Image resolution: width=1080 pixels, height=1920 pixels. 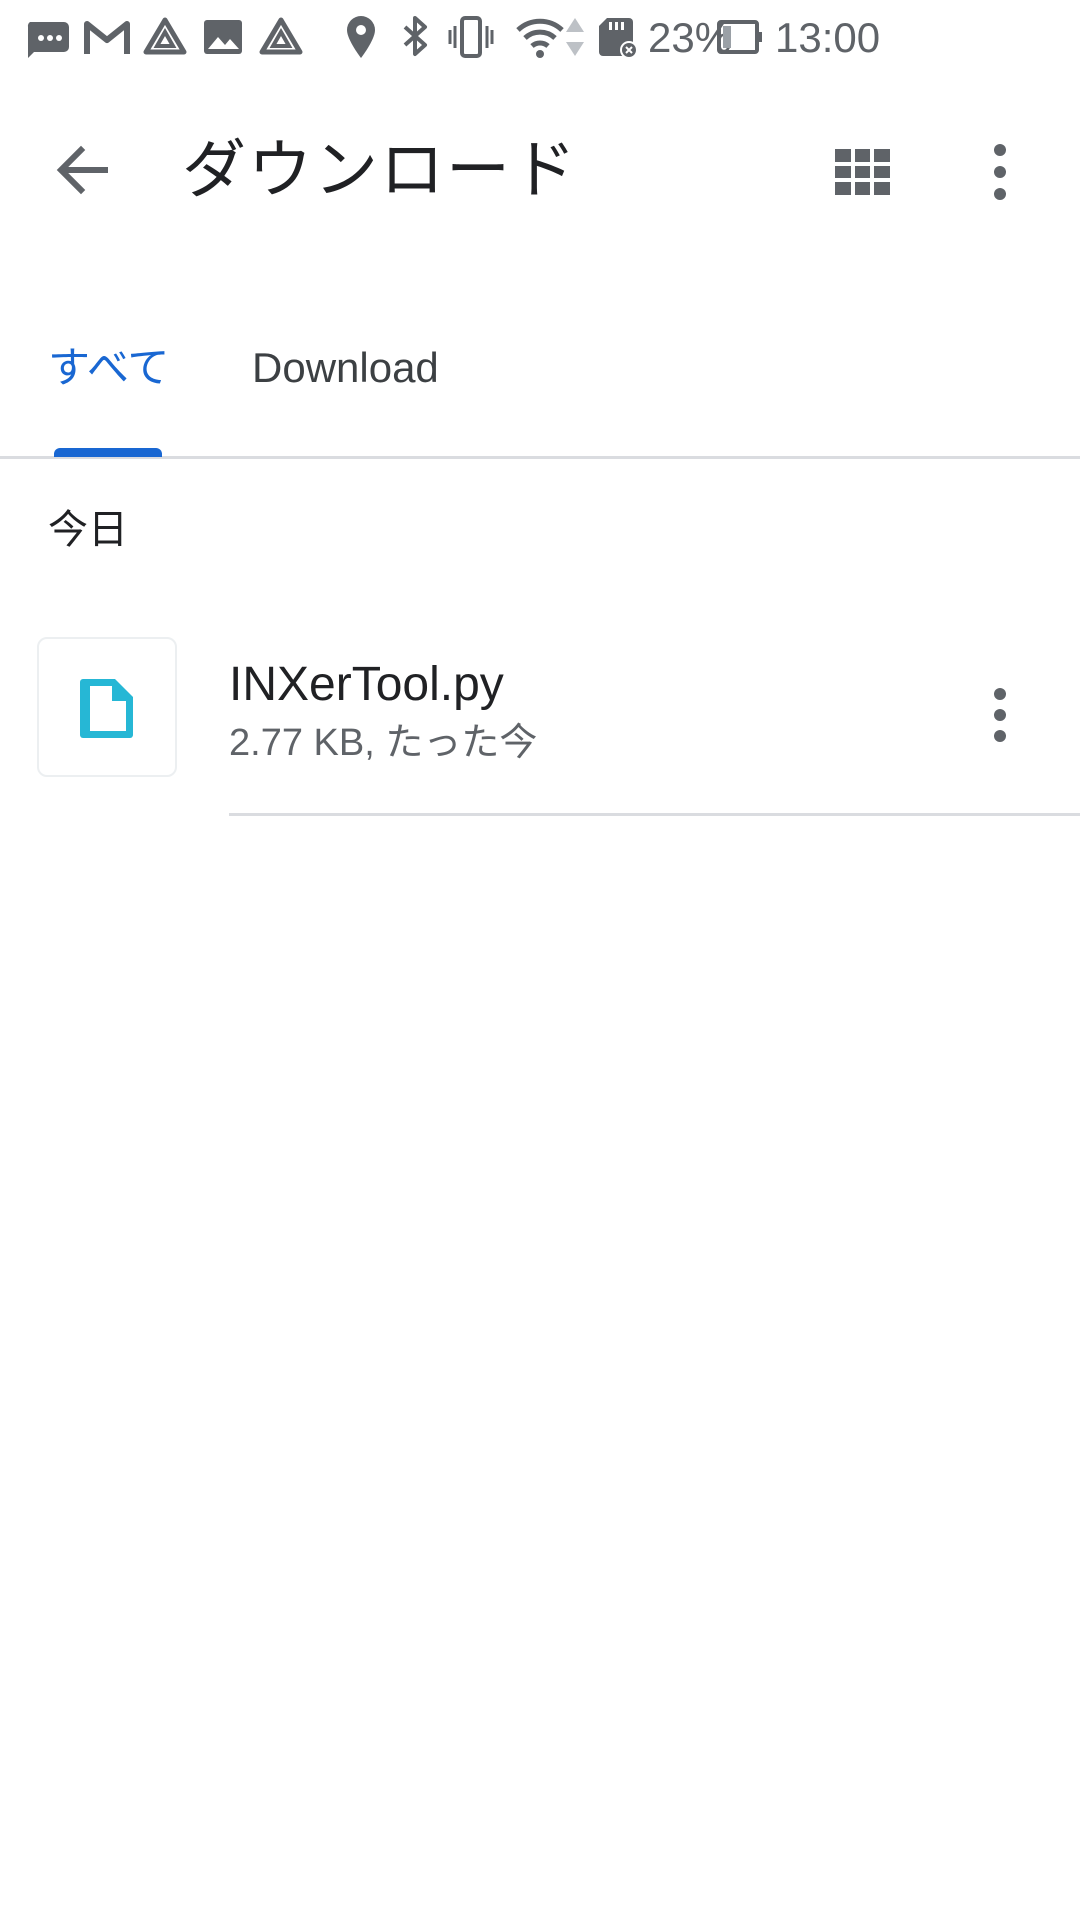 I want to click on file-name: INXerTool.py, so click(x=366, y=684).